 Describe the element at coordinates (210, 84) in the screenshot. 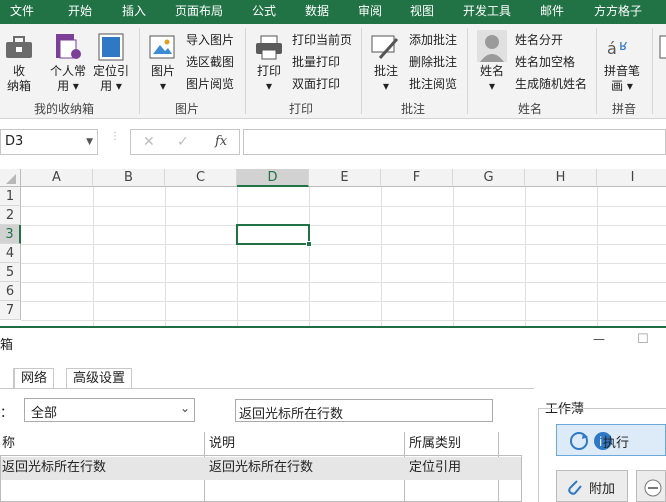

I see `picture-browse-button: 图片阅览` at that location.